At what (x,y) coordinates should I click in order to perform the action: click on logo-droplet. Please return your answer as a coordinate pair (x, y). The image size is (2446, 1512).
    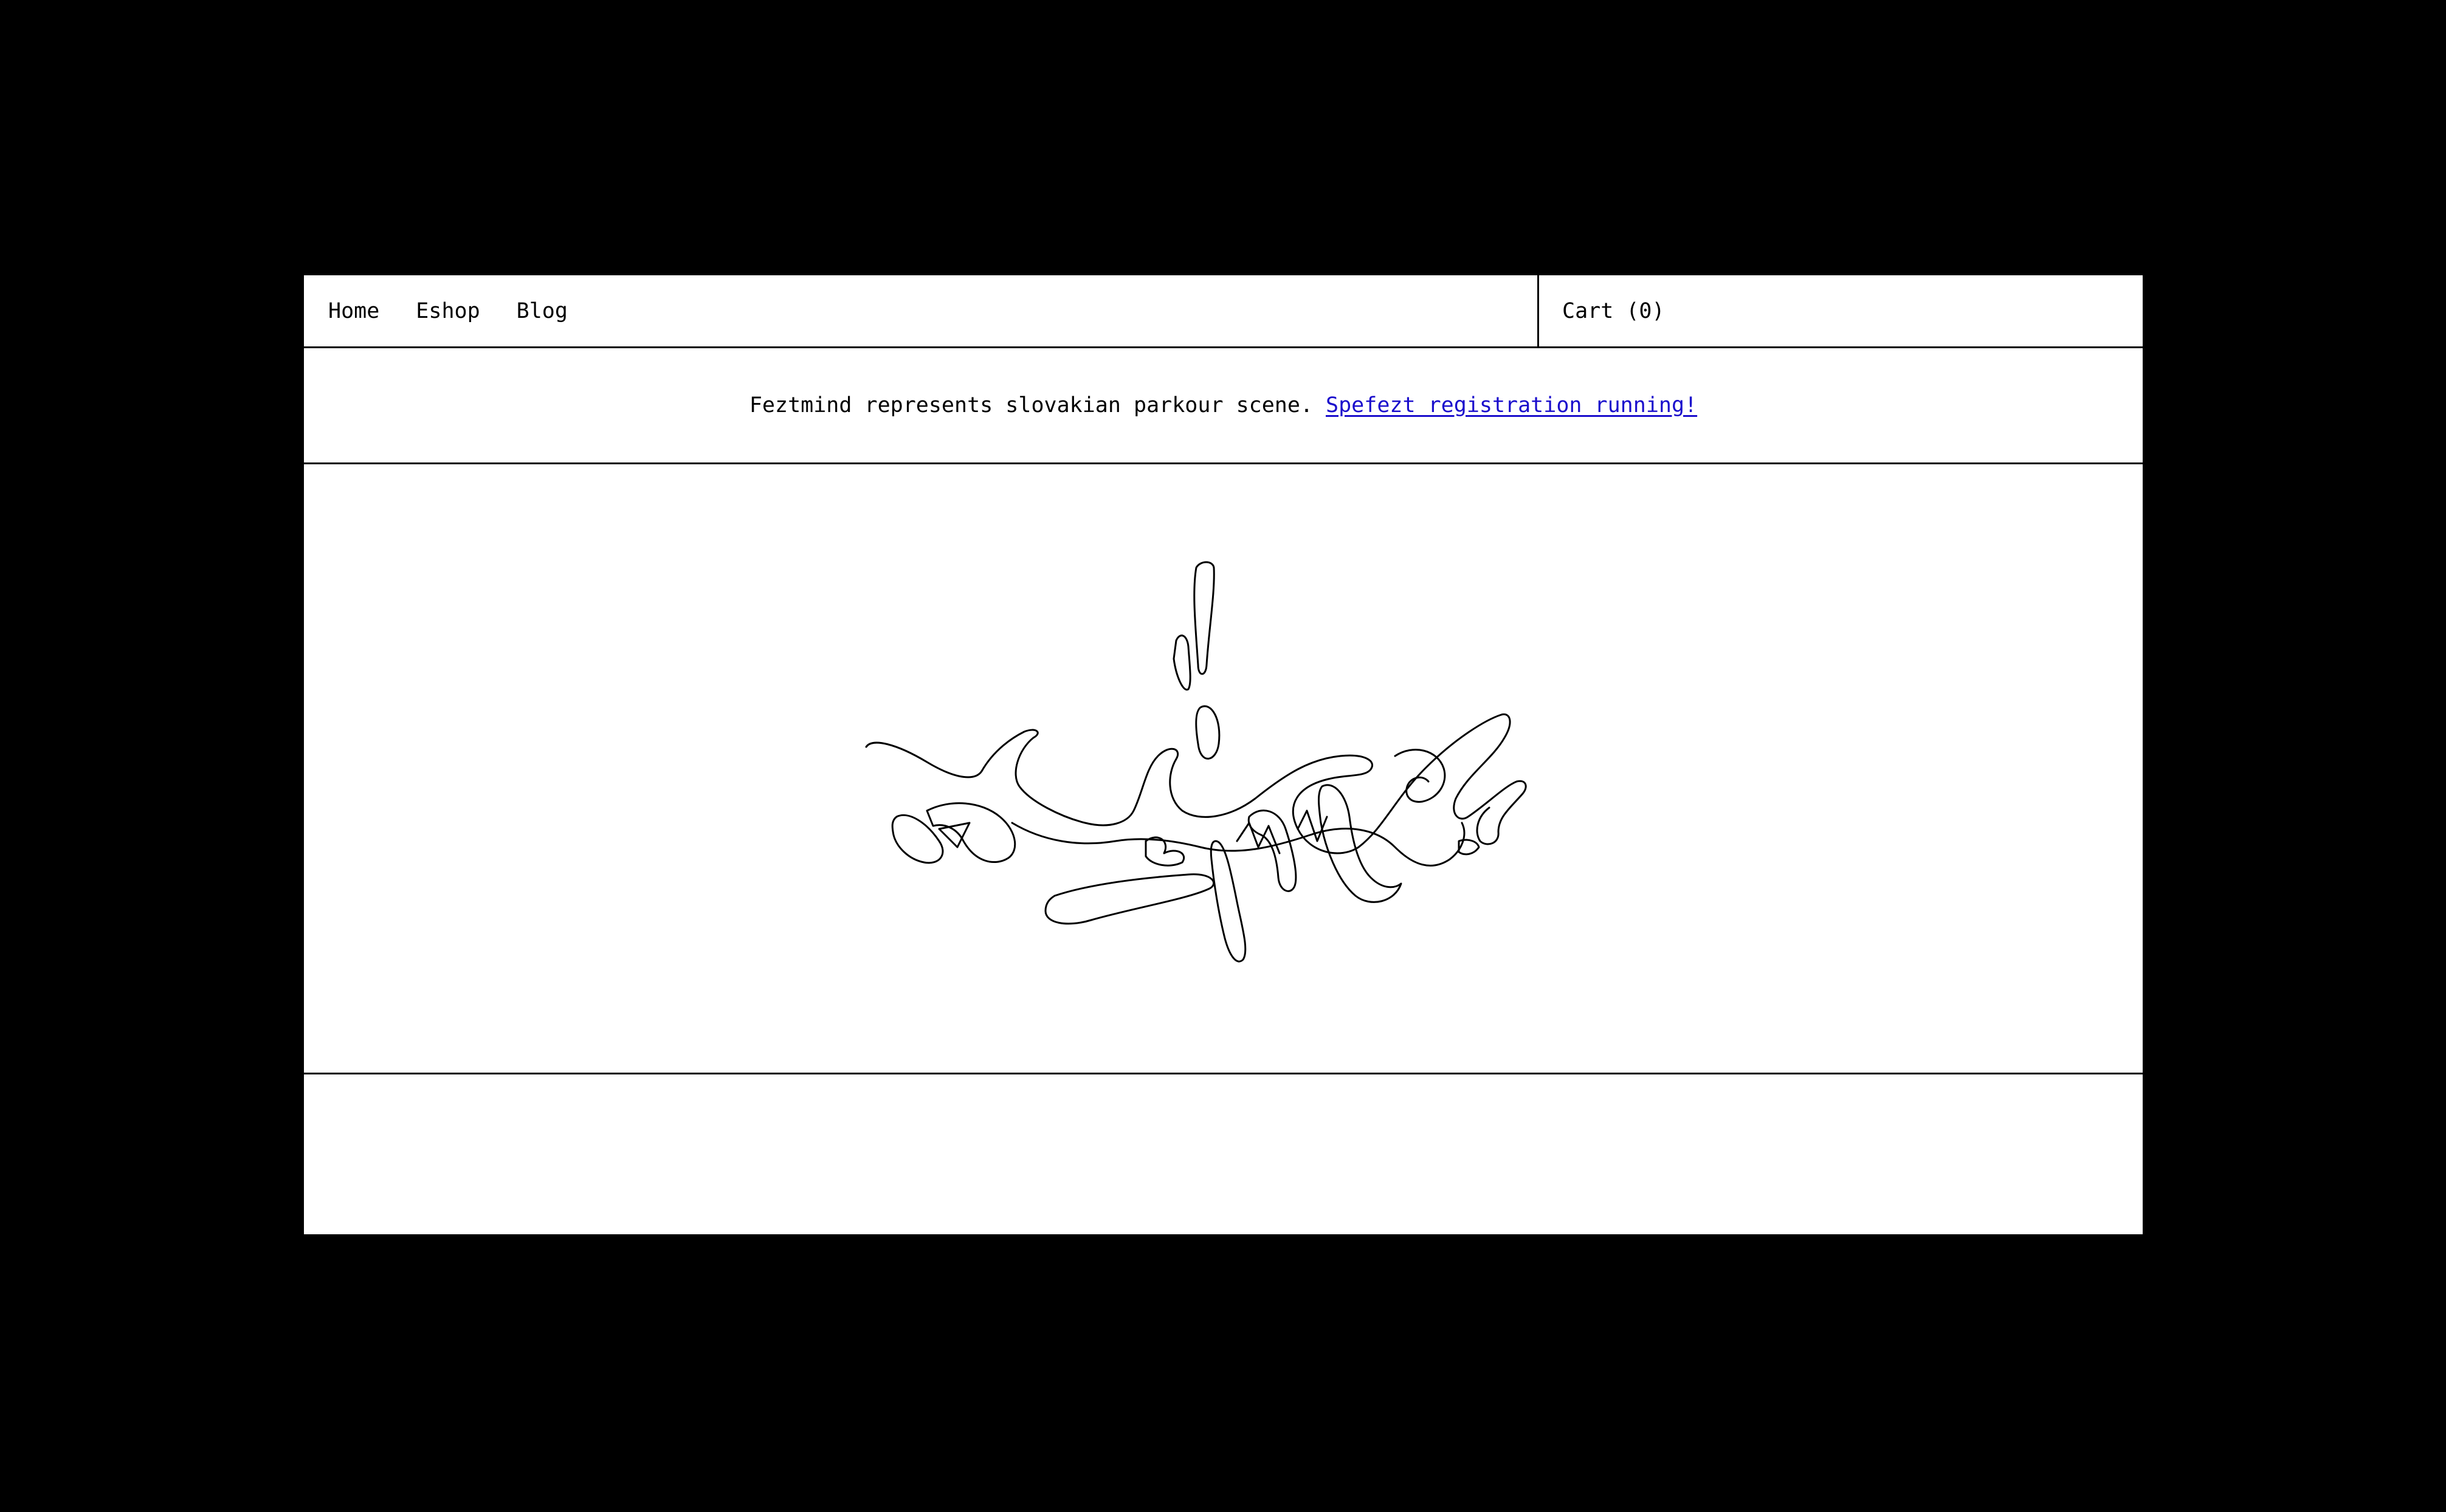
    Looking at the image, I should click on (1208, 732).